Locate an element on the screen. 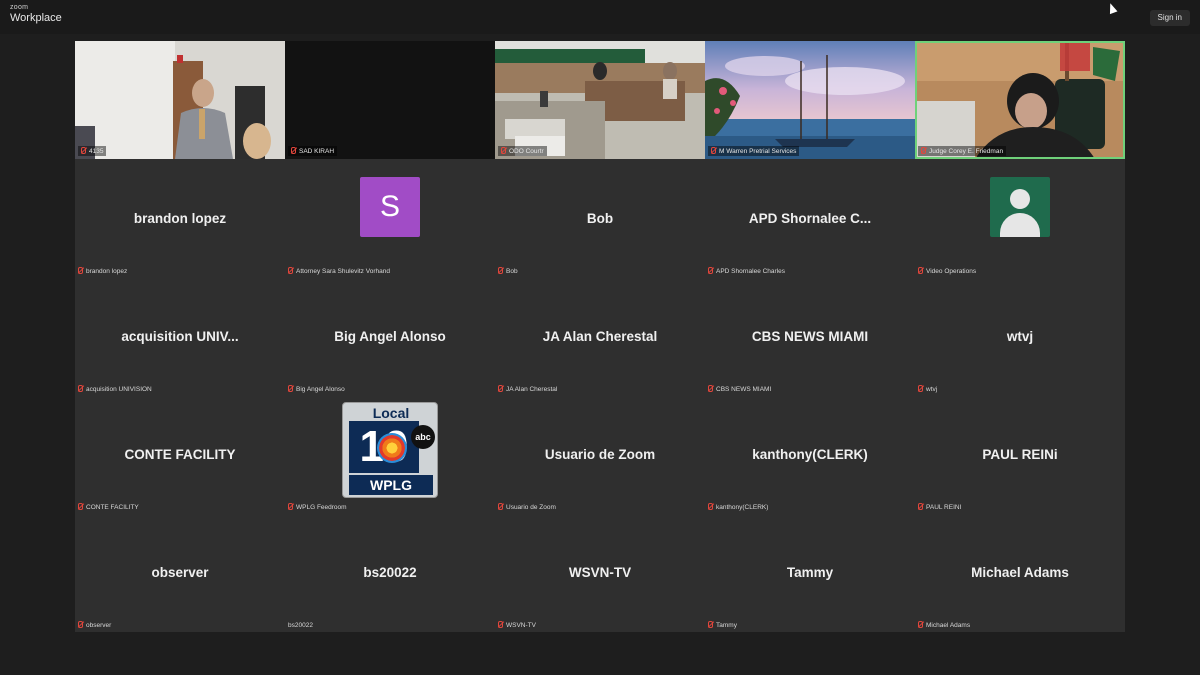  participant-name: brandon lopez is located at coordinates (107, 271).